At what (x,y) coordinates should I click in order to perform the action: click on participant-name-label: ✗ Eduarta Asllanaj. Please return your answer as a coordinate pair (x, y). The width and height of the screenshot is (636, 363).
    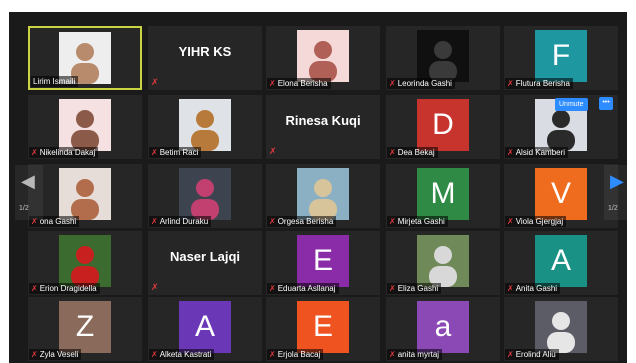
    Looking at the image, I should click on (303, 288).